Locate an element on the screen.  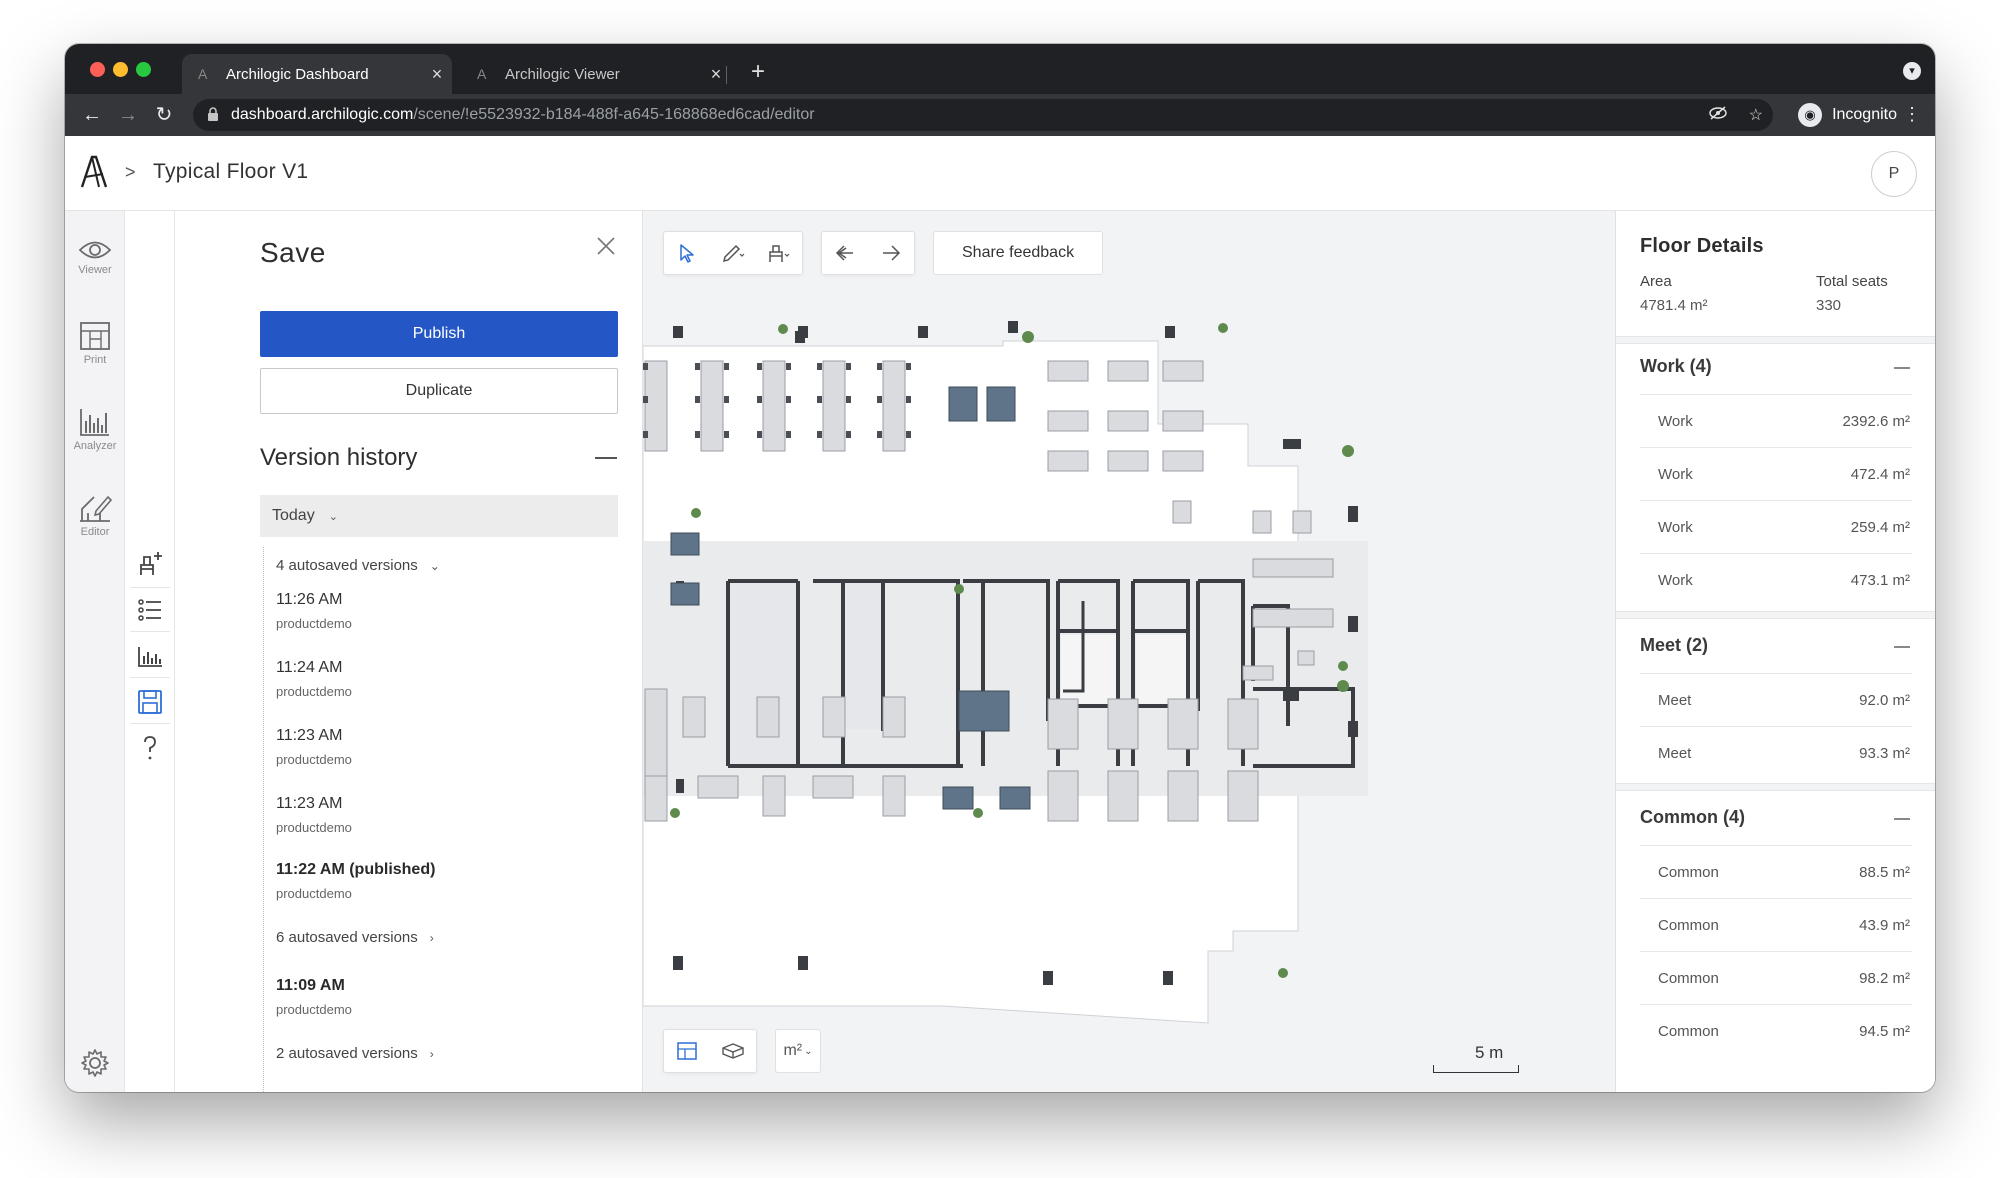
furniture-tool-icon is located at coordinates (779, 253).